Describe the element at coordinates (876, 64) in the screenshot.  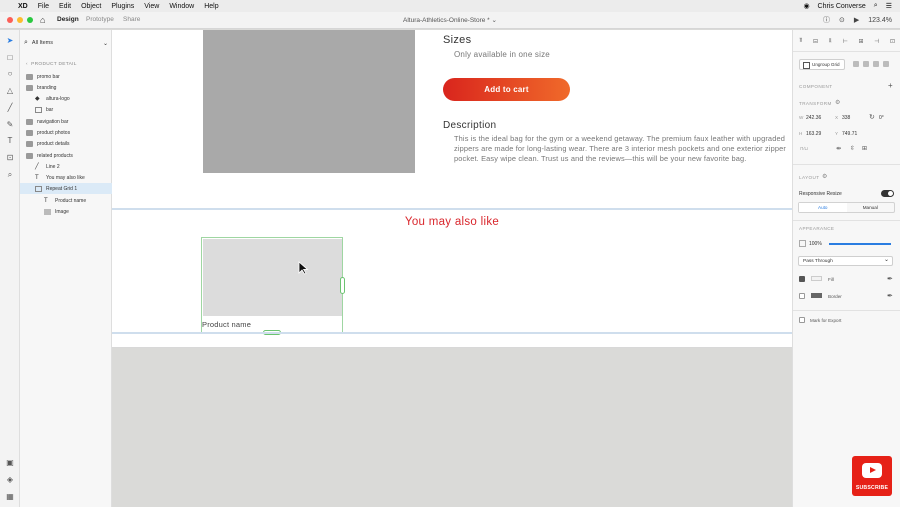
I see `intersect-icon` at that location.